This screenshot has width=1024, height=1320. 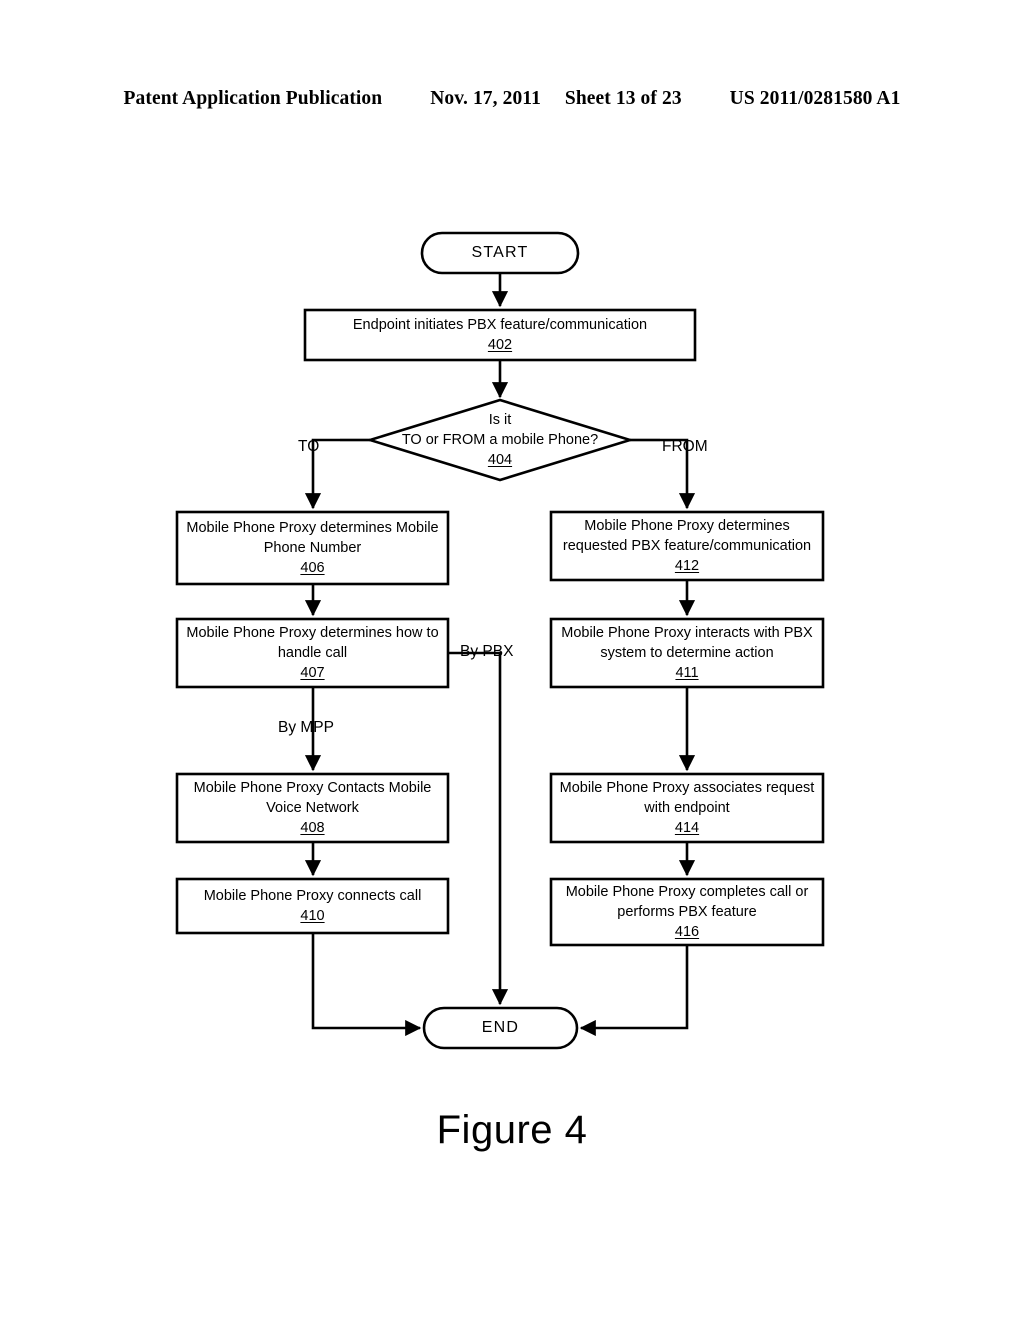 I want to click on node-410-shape, so click(x=312, y=906).